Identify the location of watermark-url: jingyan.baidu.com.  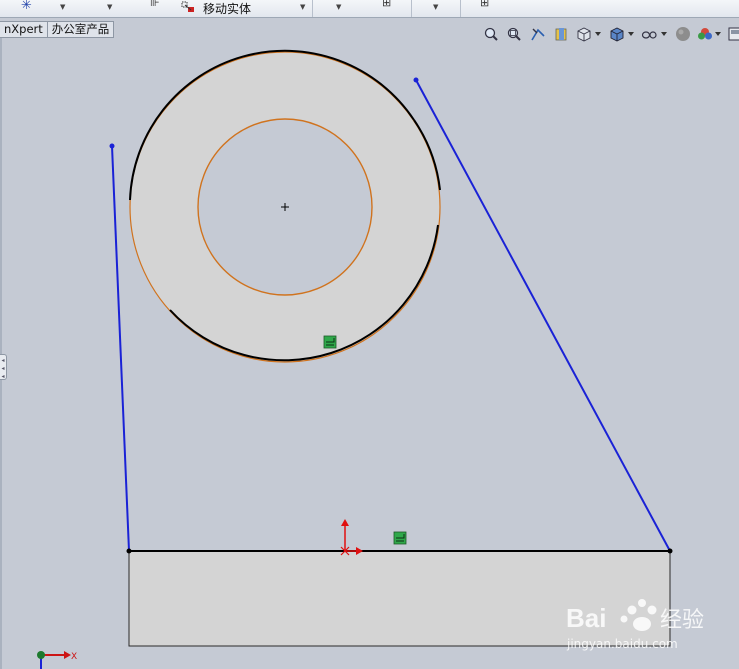
(622, 644).